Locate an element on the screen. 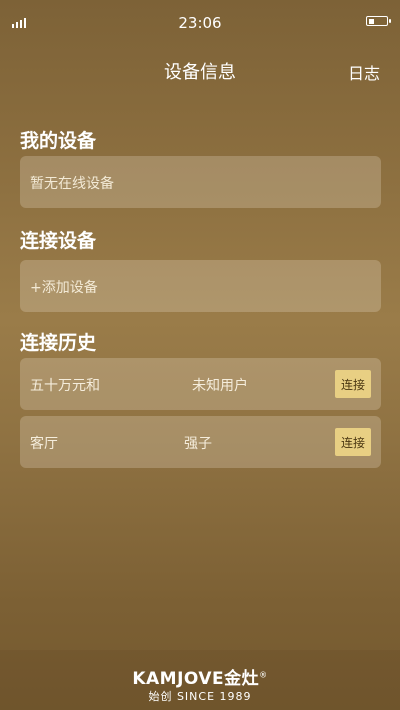 Image resolution: width=400 pixels, height=710 pixels. battery-icon is located at coordinates (378, 21).